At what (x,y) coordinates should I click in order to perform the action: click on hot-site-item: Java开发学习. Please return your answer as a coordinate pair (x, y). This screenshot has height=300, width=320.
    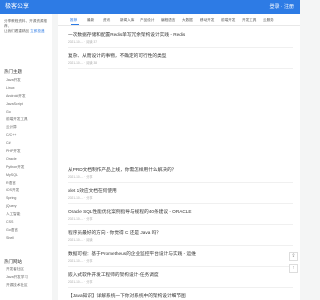
    Looking at the image, I should click on (17, 278).